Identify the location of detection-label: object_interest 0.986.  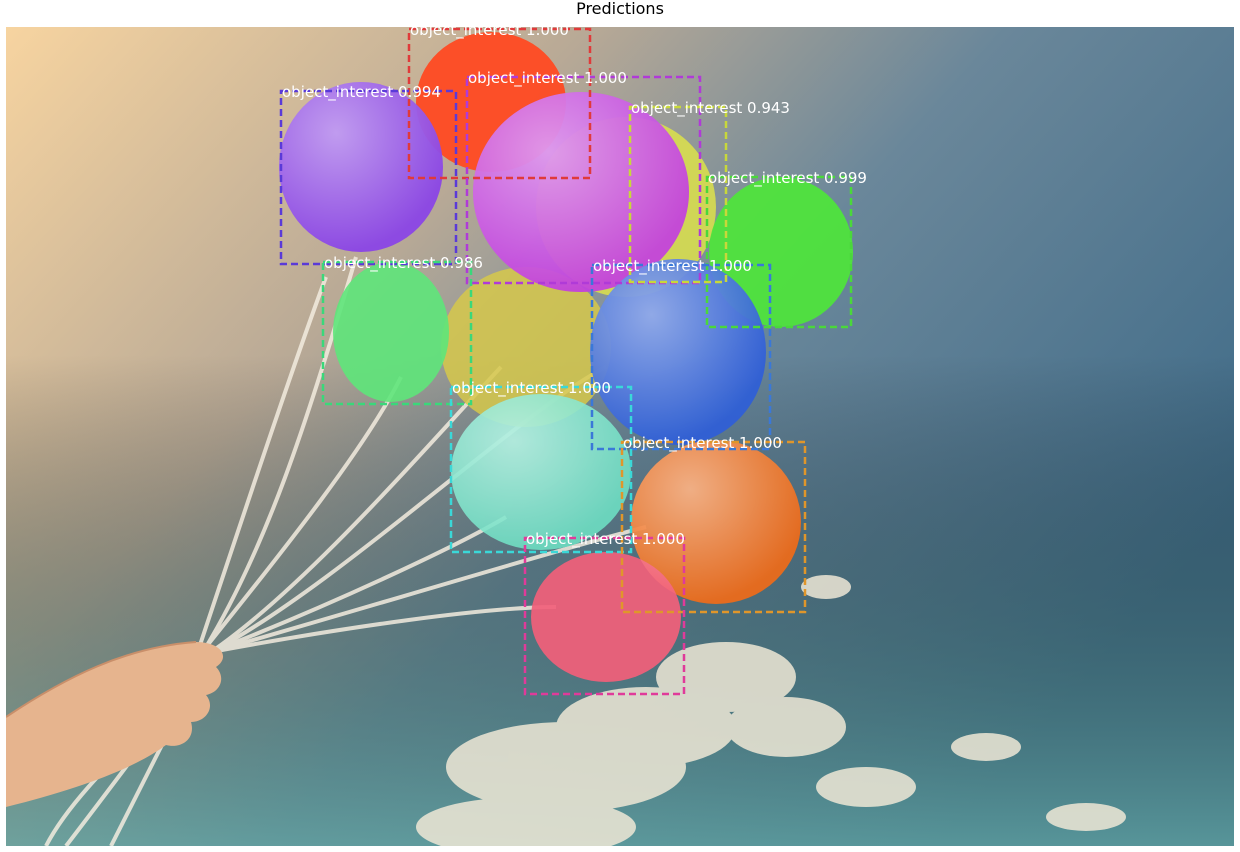
(403, 263).